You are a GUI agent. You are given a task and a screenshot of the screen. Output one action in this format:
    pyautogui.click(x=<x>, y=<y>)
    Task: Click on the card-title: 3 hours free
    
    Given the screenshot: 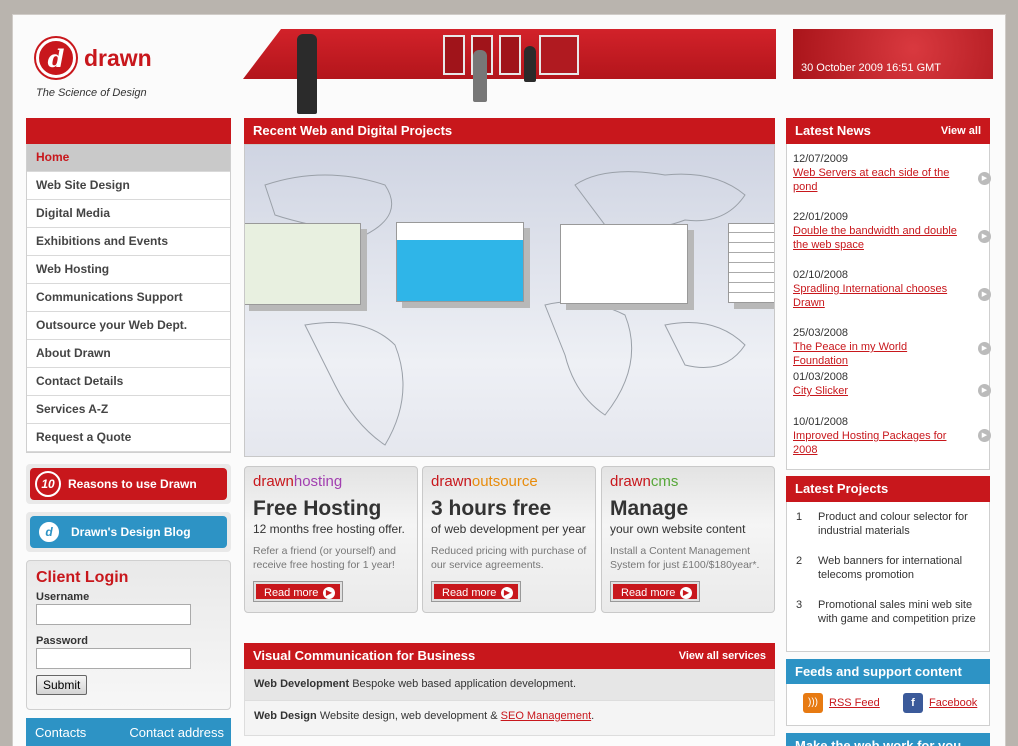 What is the action you would take?
    pyautogui.click(x=491, y=508)
    